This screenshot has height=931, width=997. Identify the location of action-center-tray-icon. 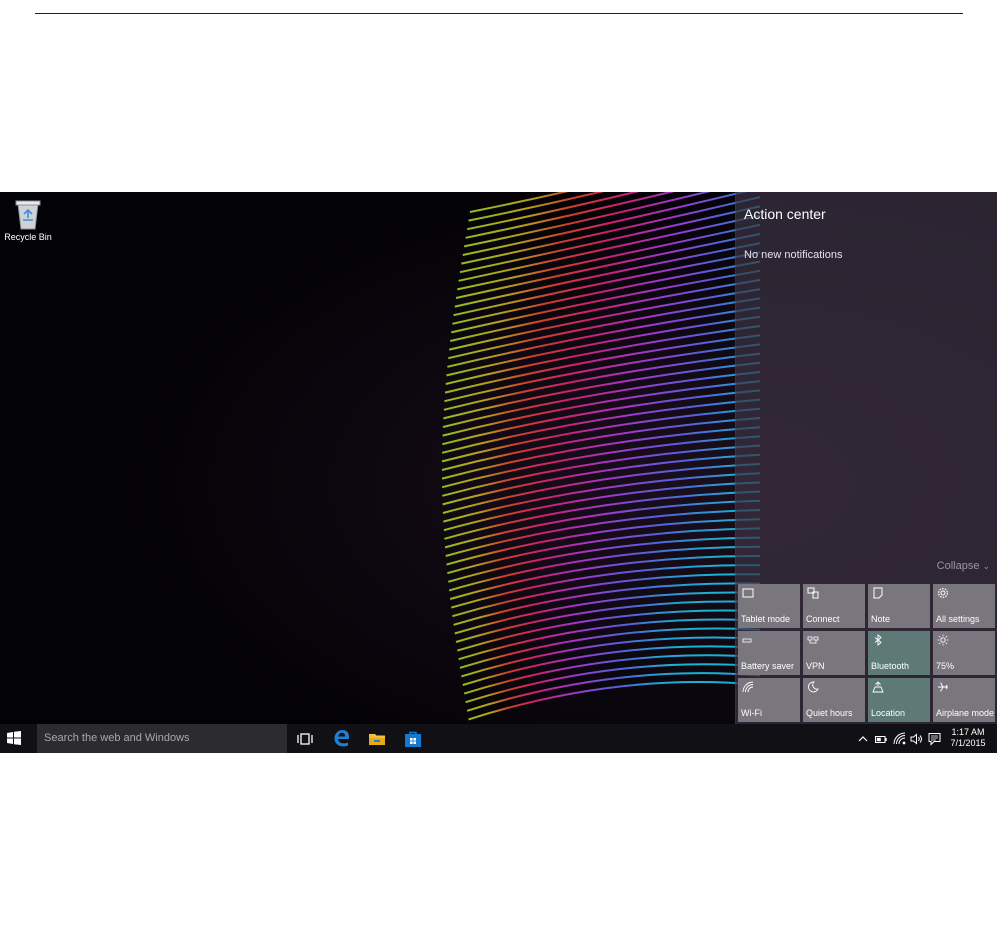
(934, 739).